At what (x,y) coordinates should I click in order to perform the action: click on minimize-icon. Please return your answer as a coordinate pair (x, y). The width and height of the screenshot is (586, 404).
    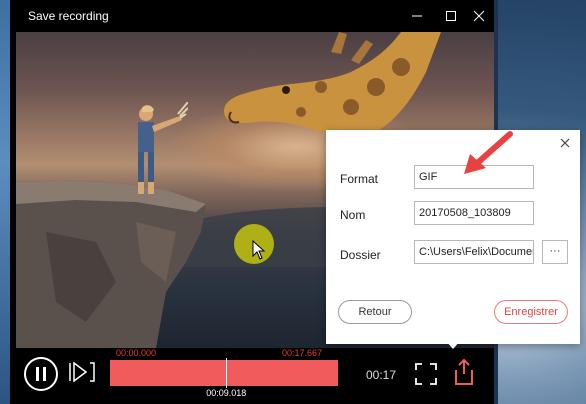
    Looking at the image, I should click on (417, 16).